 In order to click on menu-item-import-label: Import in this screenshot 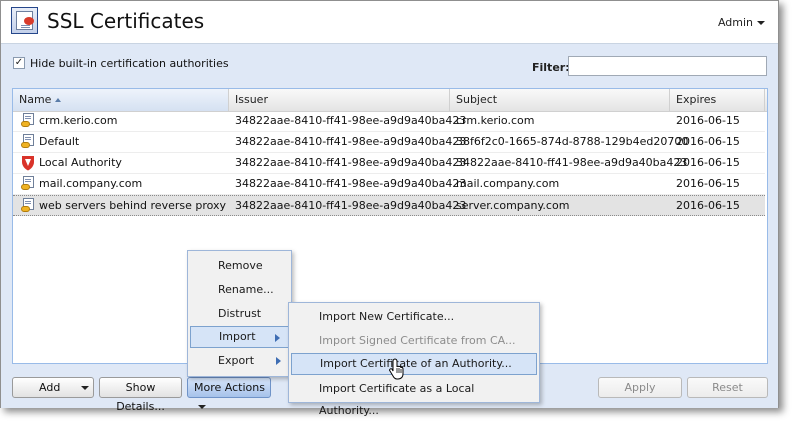, I will do `click(237, 336)`.